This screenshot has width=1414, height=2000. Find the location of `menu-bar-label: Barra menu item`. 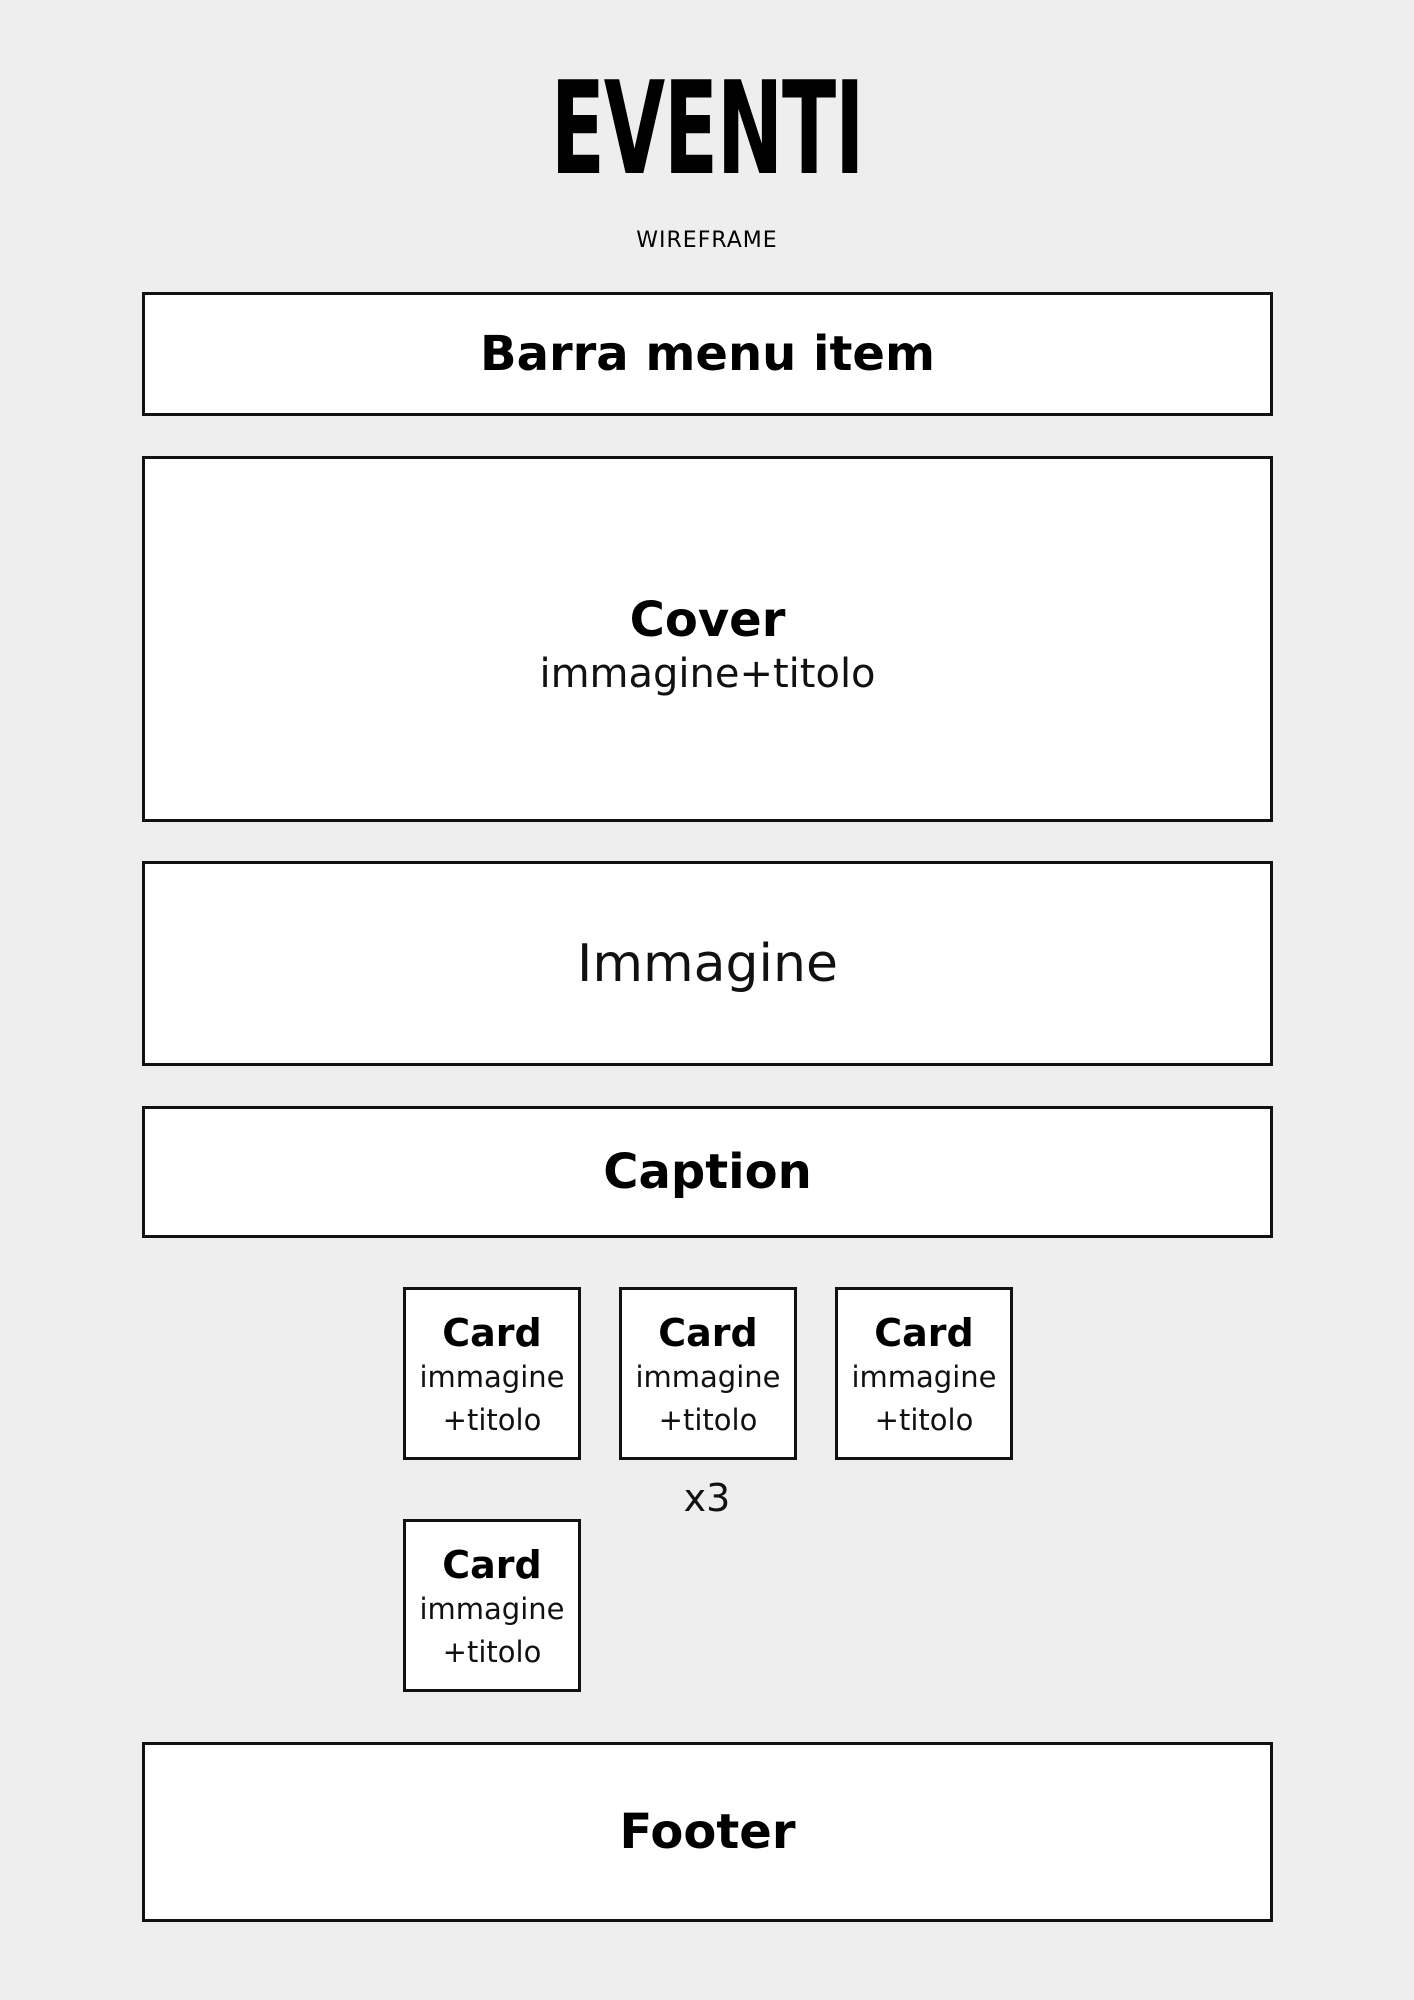

menu-bar-label: Barra menu item is located at coordinates (707, 354).